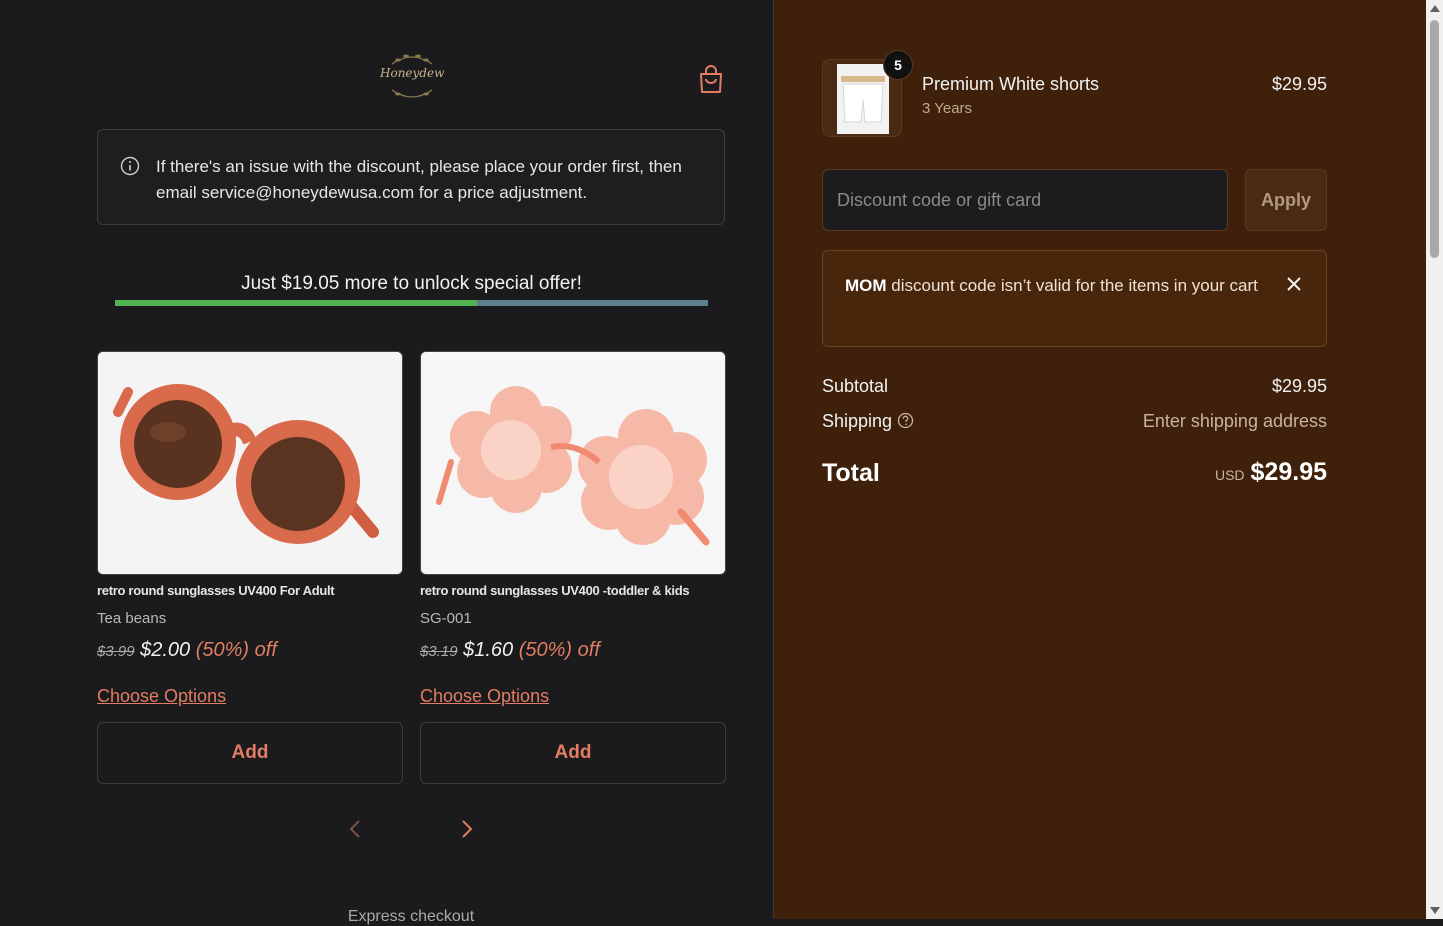 This screenshot has height=926, width=1443. I want to click on product-image-sunglasses-kids, so click(573, 463).